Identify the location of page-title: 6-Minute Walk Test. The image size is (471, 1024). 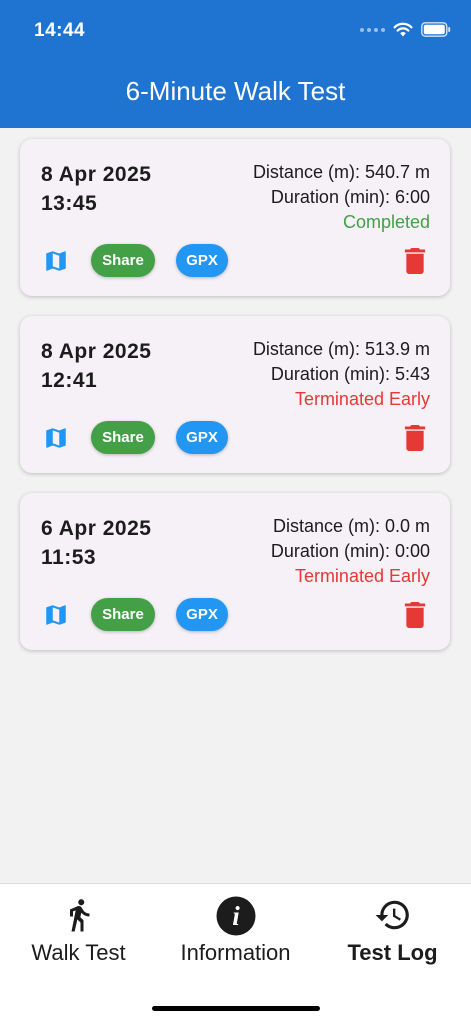
(235, 91).